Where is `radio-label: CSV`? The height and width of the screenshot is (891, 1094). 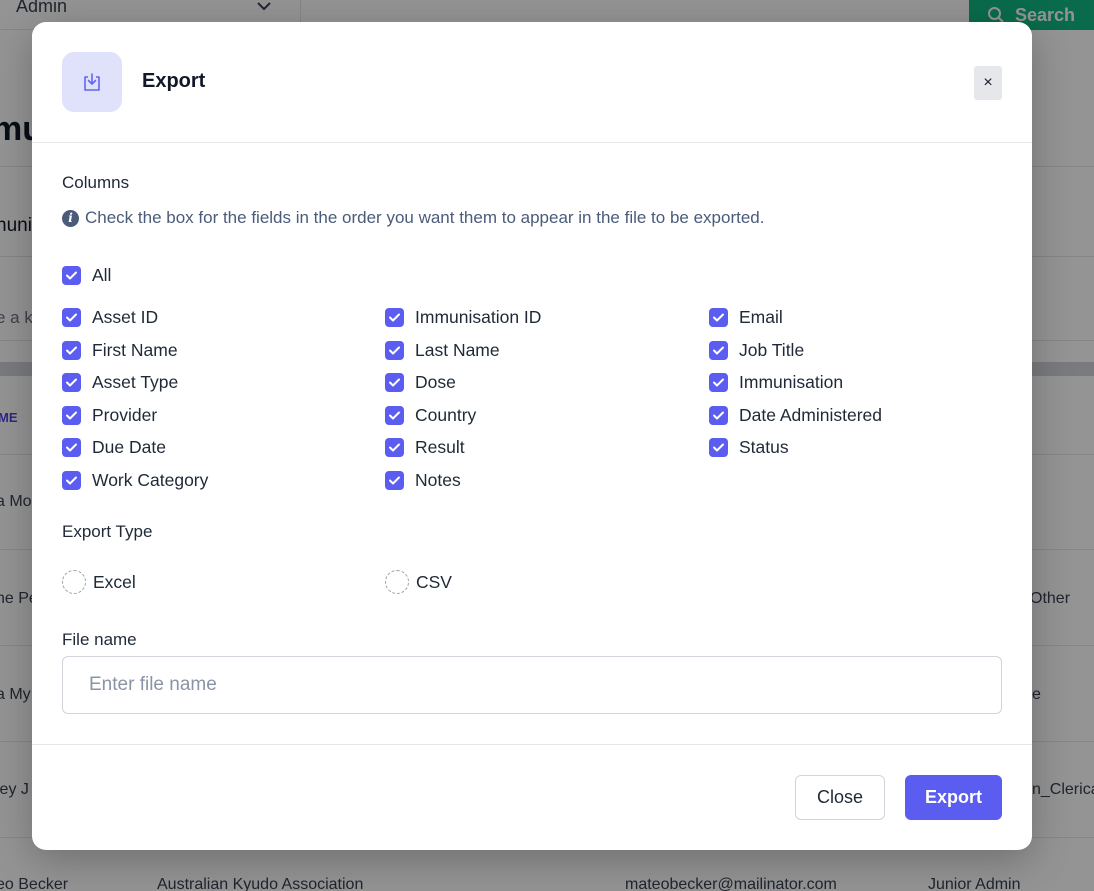
radio-label: CSV is located at coordinates (434, 581).